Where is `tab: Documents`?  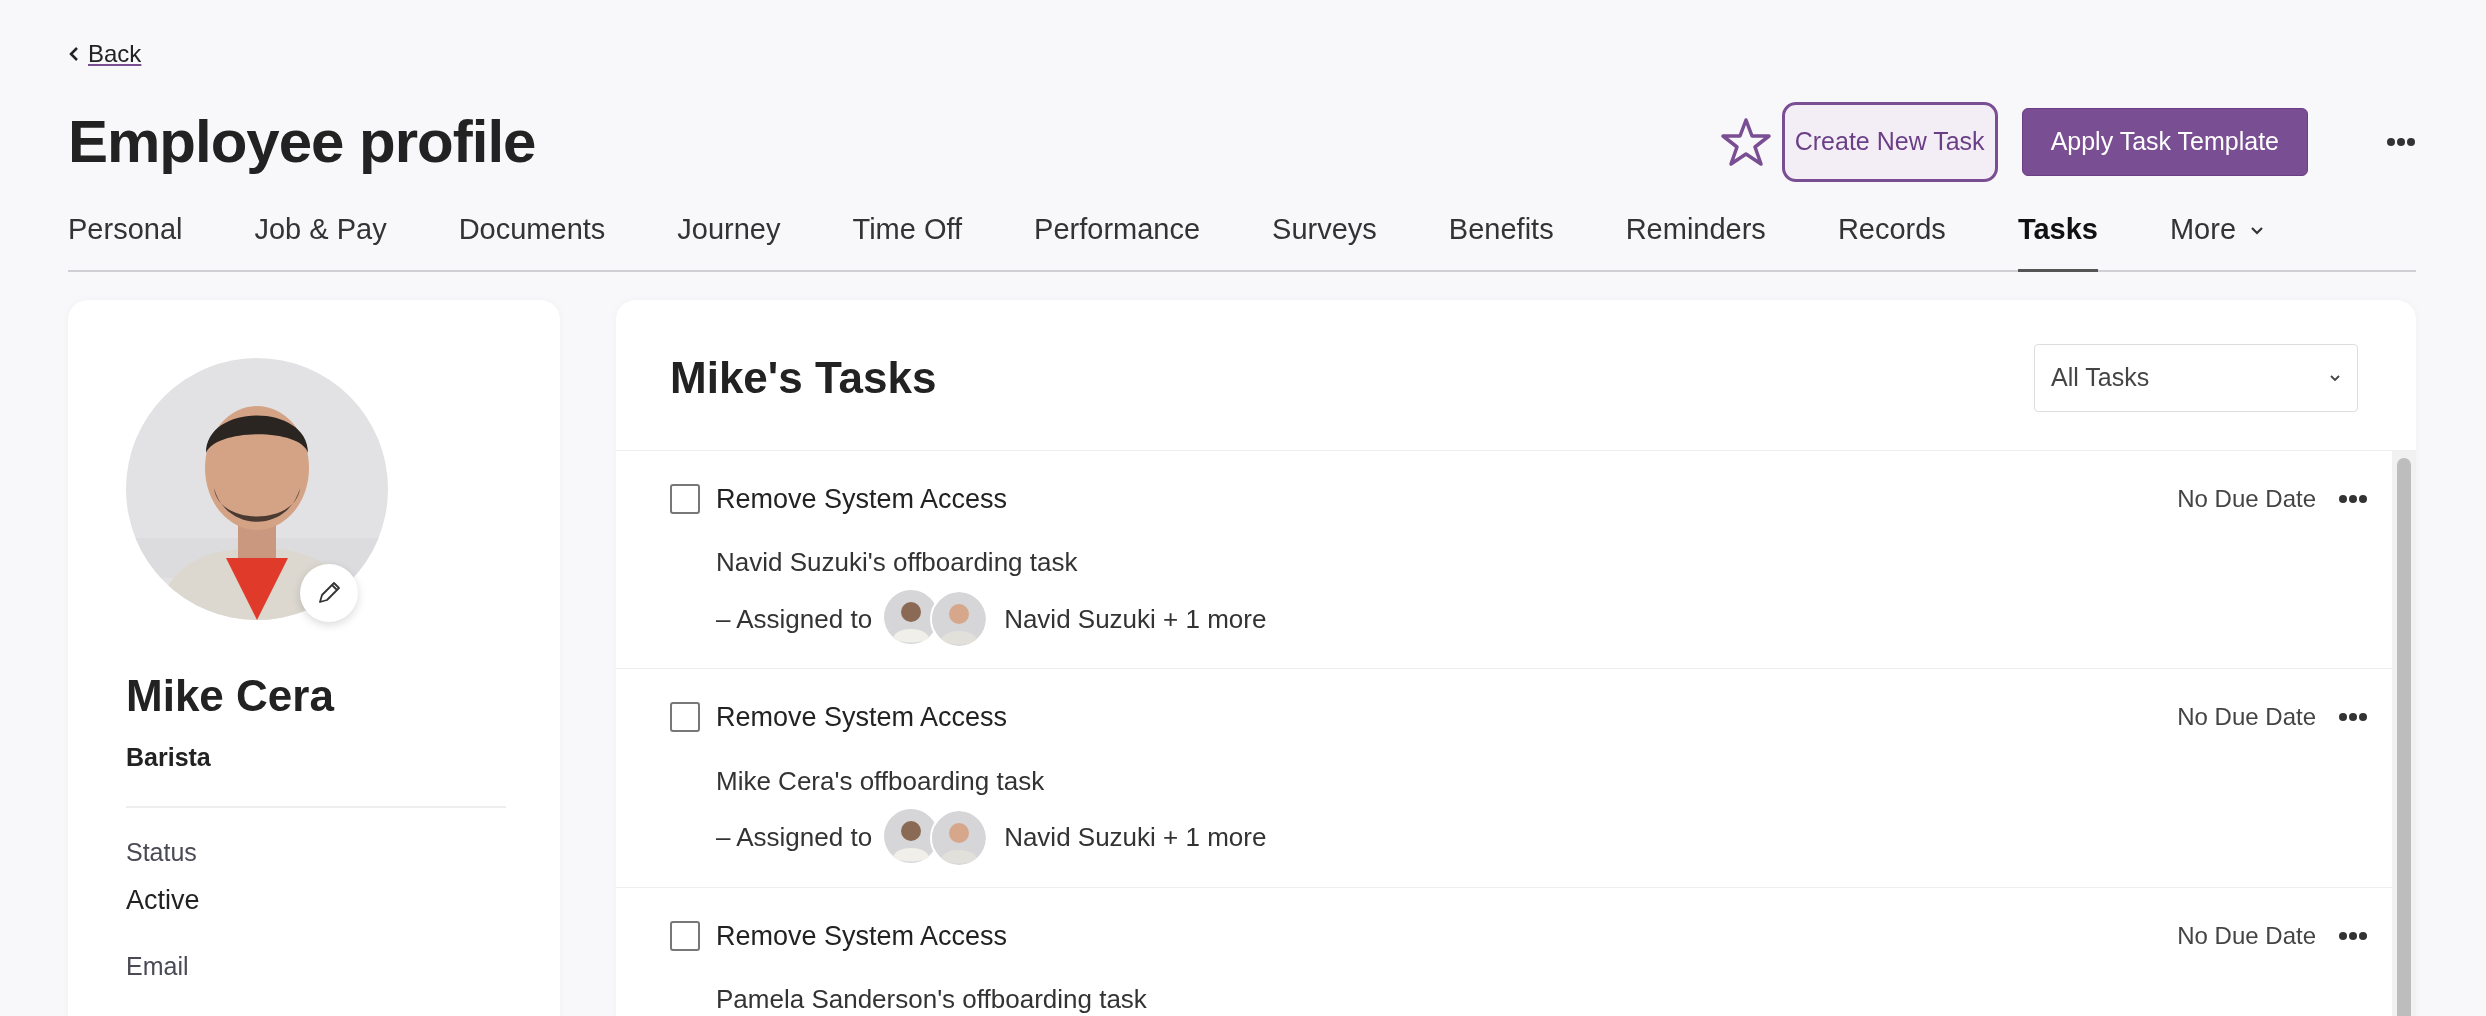
tab: Documents is located at coordinates (532, 239).